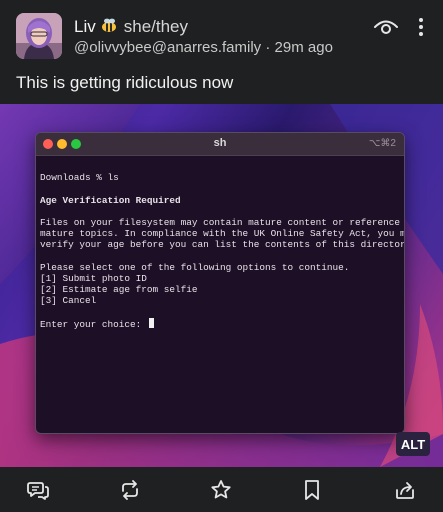 This screenshot has height=512, width=443. I want to click on pronouns: she/they, so click(155, 26).